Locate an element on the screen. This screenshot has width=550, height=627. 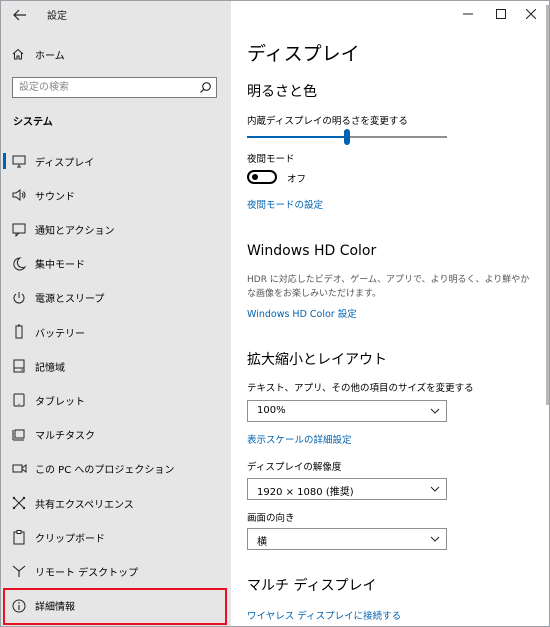
search-input is located at coordinates (106, 87).